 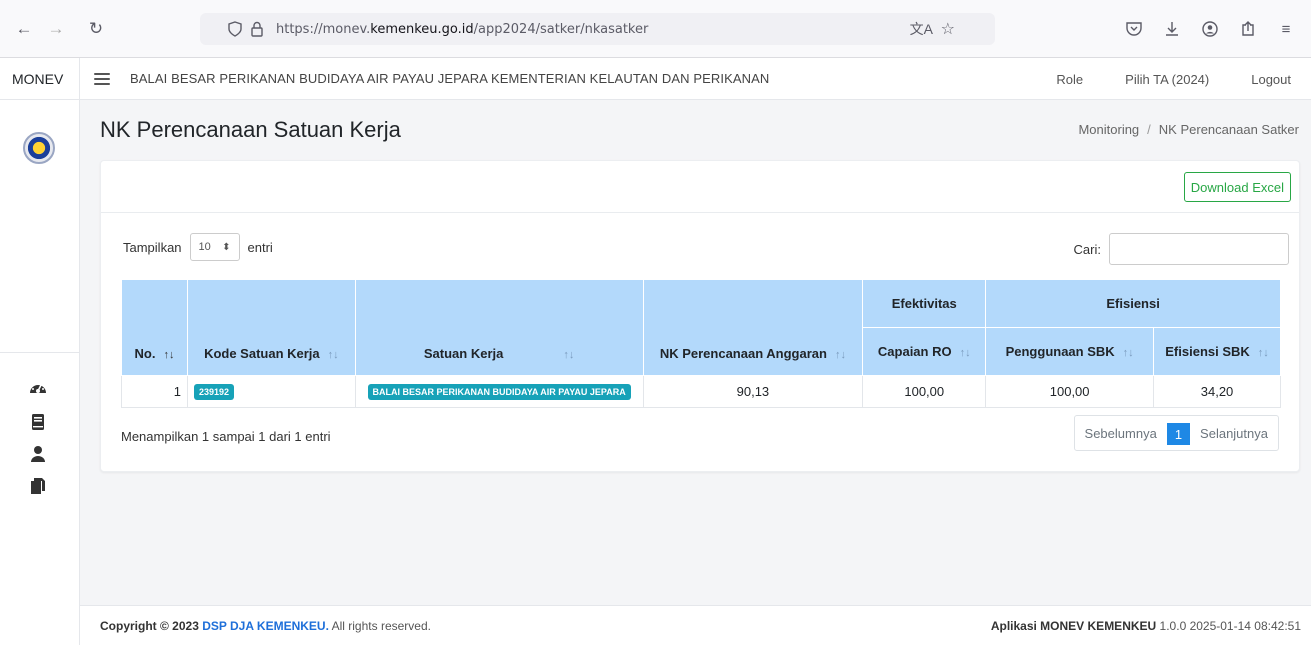 I want to click on dsp-link: DSP DJA KEMENKEU., so click(x=265, y=626).